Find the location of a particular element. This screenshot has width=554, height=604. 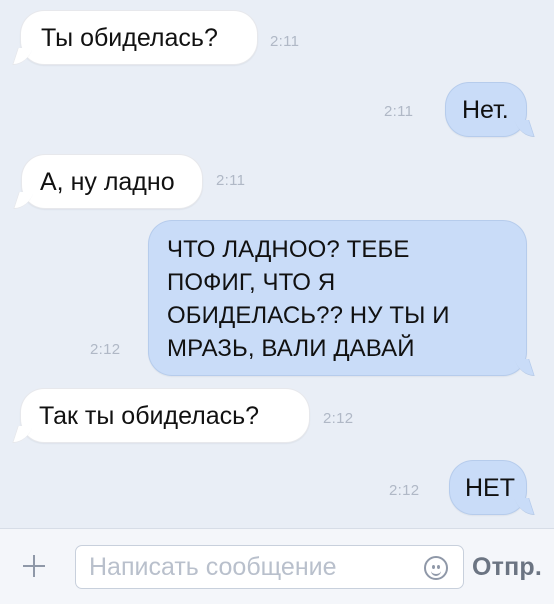

message-bubble: А, ну ладно is located at coordinates (112, 181).